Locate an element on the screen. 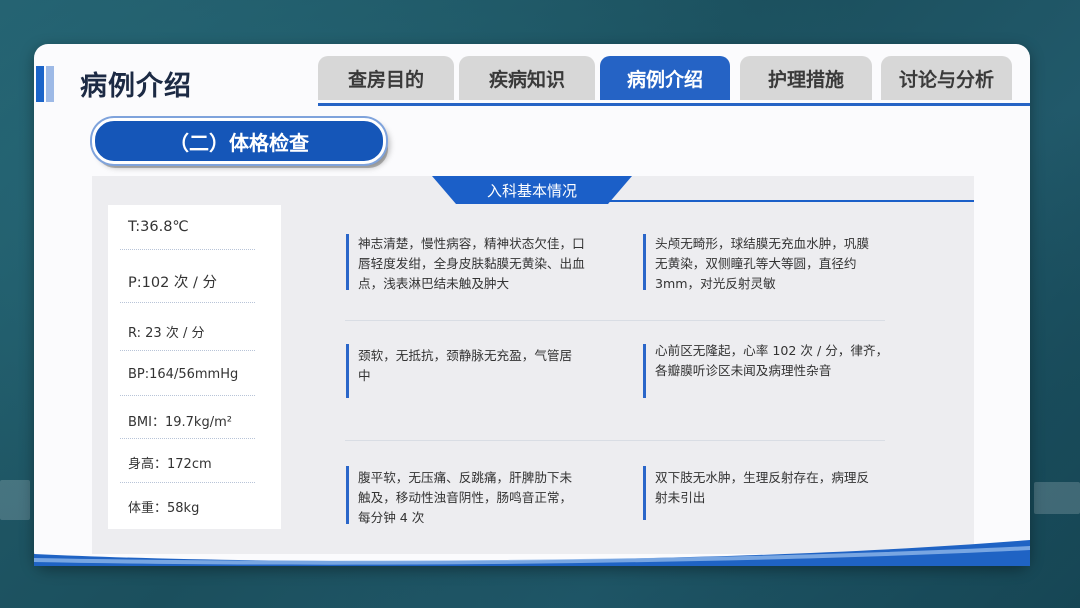  tab-discussion-analysis: 讨论与分析 is located at coordinates (946, 78).